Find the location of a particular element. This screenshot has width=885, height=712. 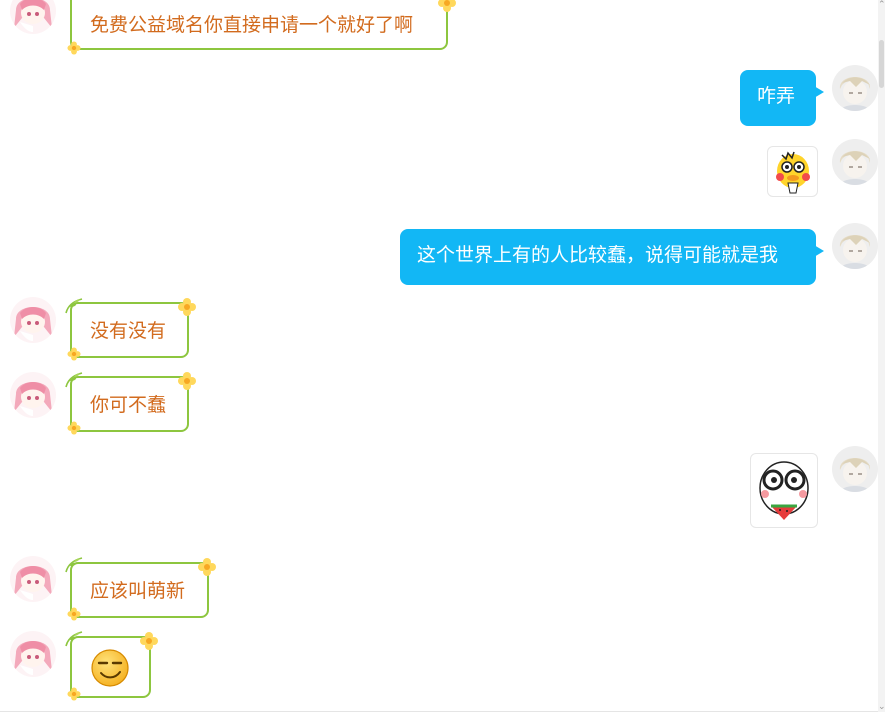

message-text: 免费公益域名你直接申请一个就好了啊 is located at coordinates (252, 25).